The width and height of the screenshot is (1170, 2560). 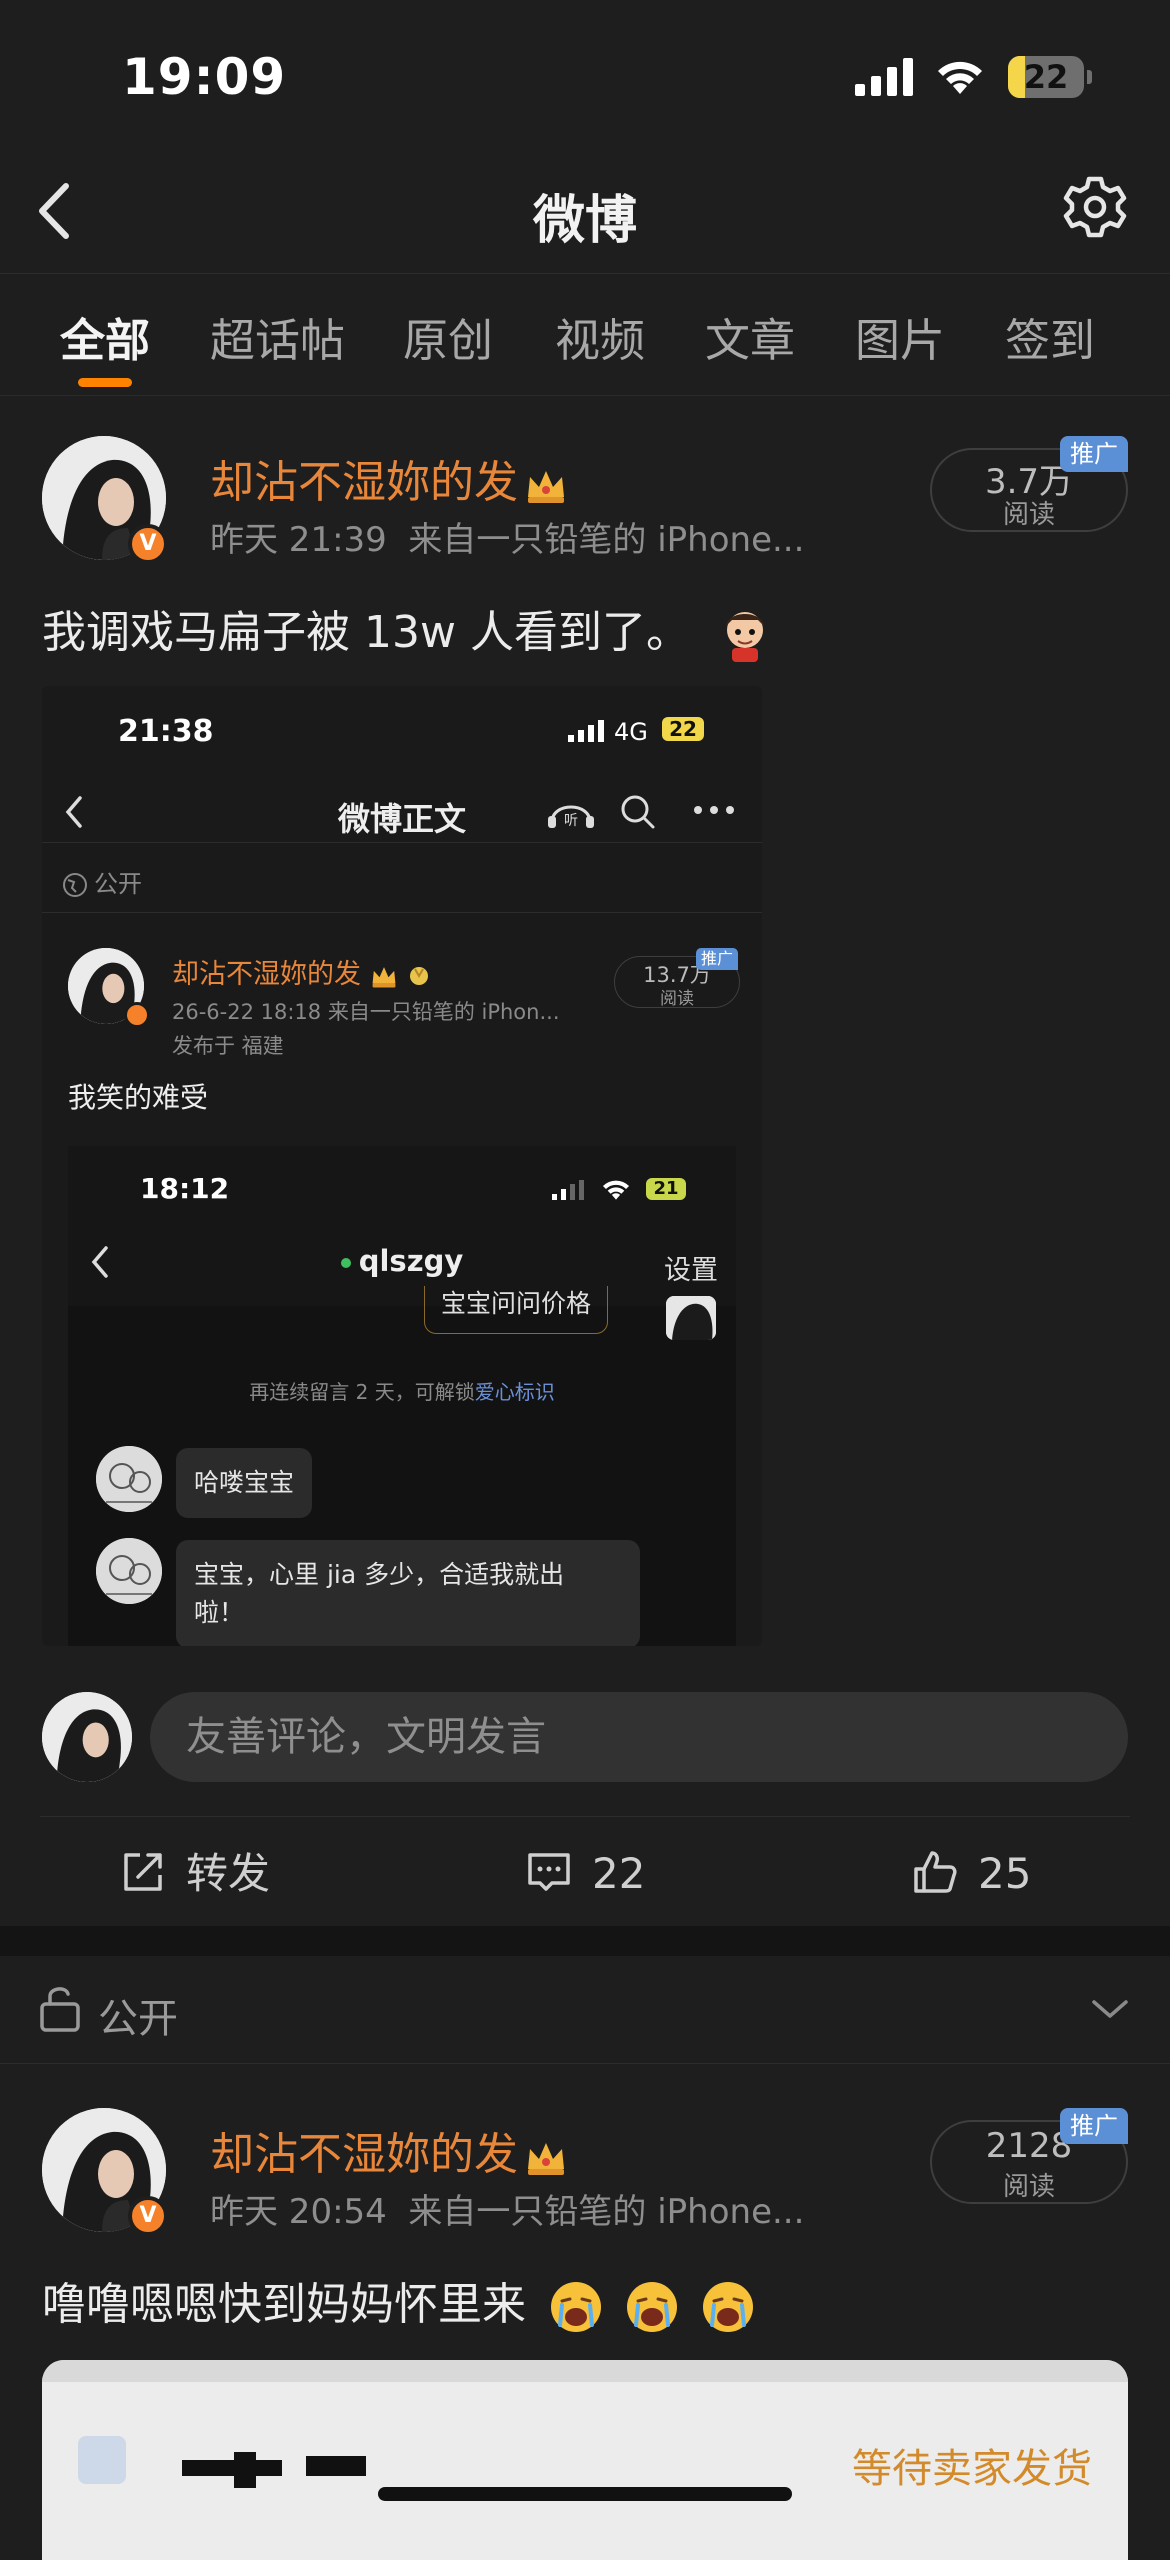 I want to click on tab-original: 原创, so click(x=448, y=336).